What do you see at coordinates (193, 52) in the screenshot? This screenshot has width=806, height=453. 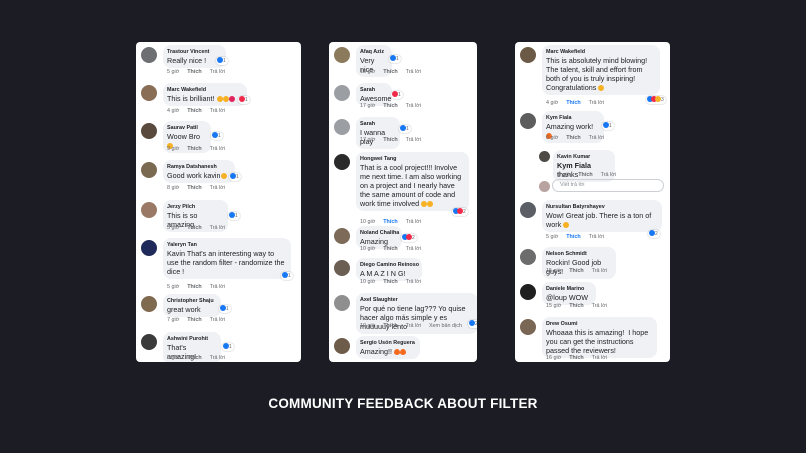 I see `comment-author: Trastour Vincent` at bounding box center [193, 52].